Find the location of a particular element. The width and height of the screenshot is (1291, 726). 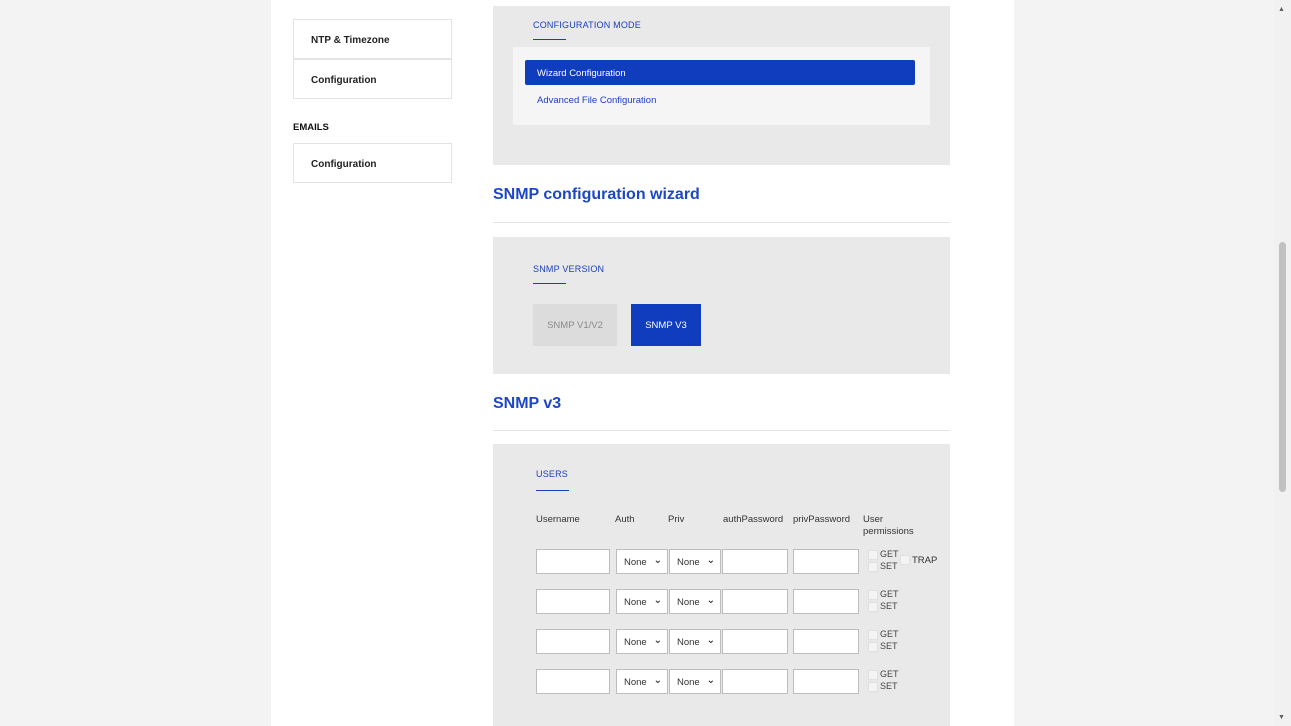

header-line: permissions is located at coordinates (888, 531).